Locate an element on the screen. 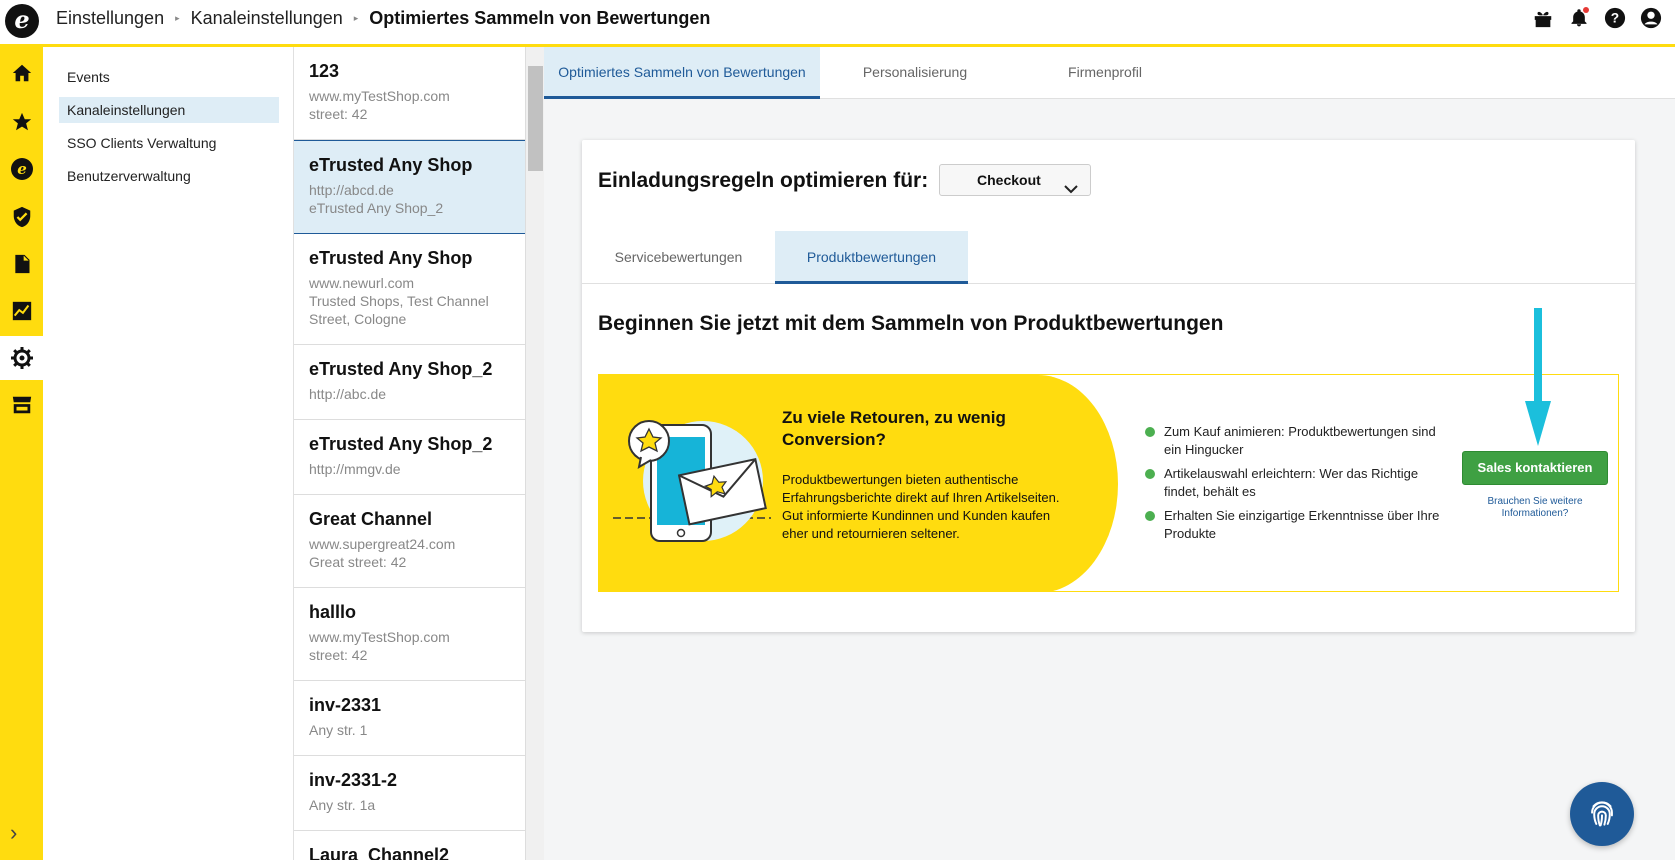 This screenshot has width=1675, height=860. fingerprint-icon is located at coordinates (1602, 814).